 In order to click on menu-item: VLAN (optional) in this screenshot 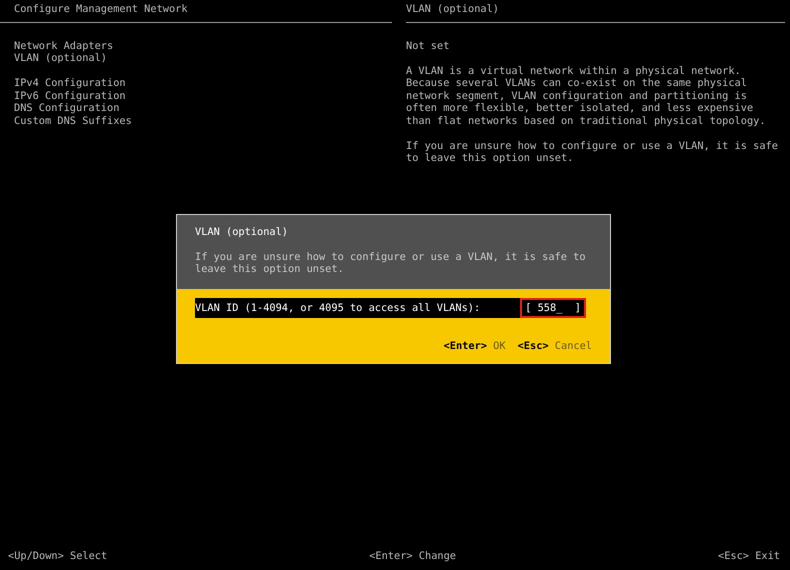, I will do `click(203, 58)`.